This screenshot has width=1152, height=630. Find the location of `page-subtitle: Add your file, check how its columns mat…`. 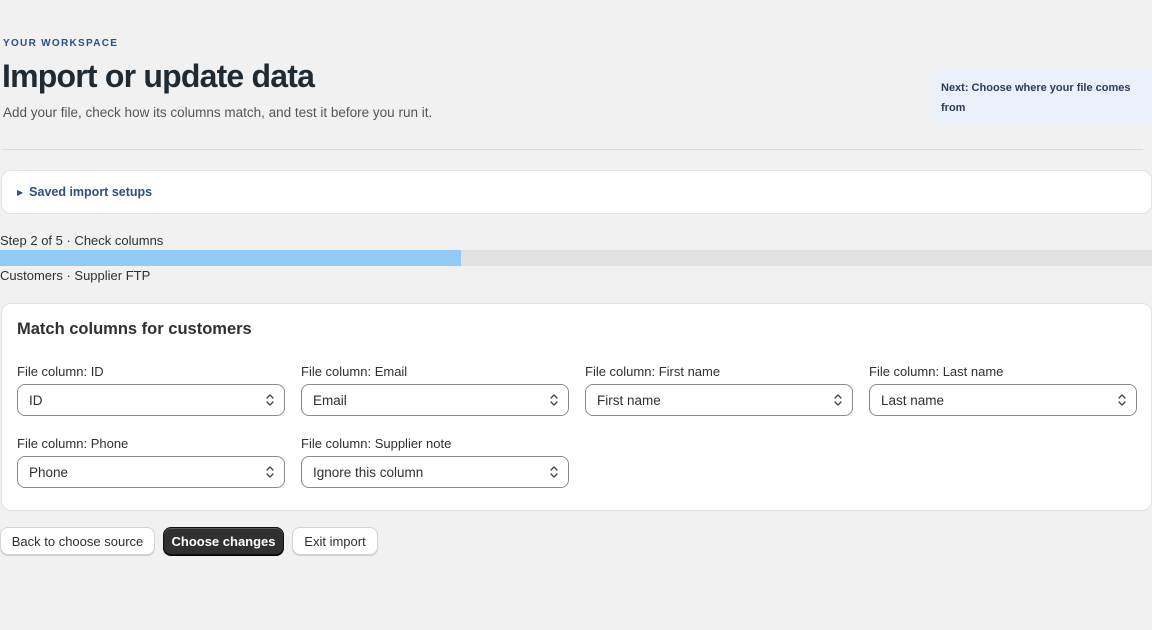

page-subtitle: Add your file, check how its columns mat… is located at coordinates (218, 112).